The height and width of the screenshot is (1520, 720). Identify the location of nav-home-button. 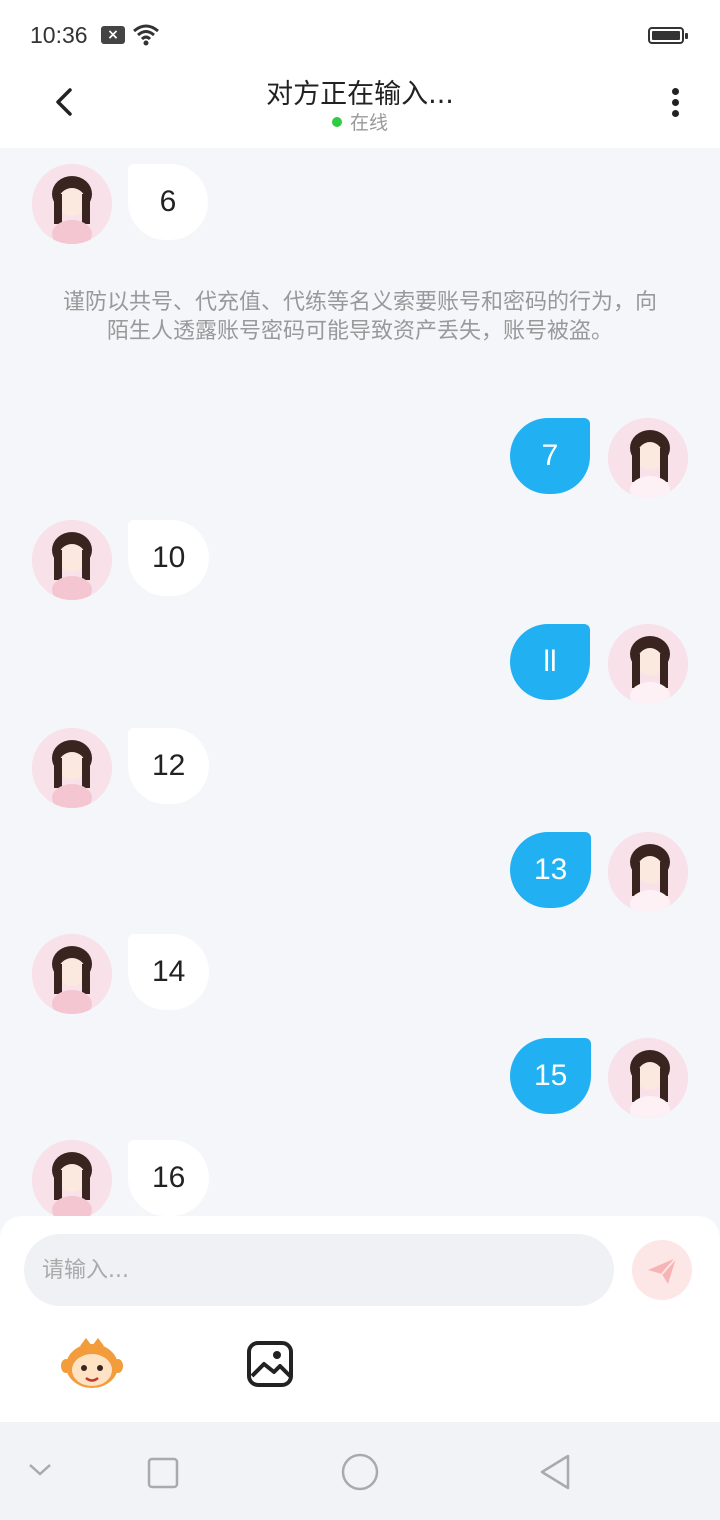
(360, 1474).